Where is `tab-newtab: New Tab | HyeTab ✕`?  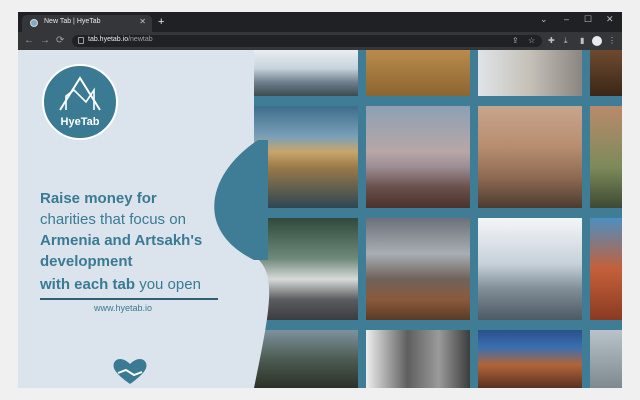 tab-newtab: New Tab | HyeTab ✕ is located at coordinates (87, 23).